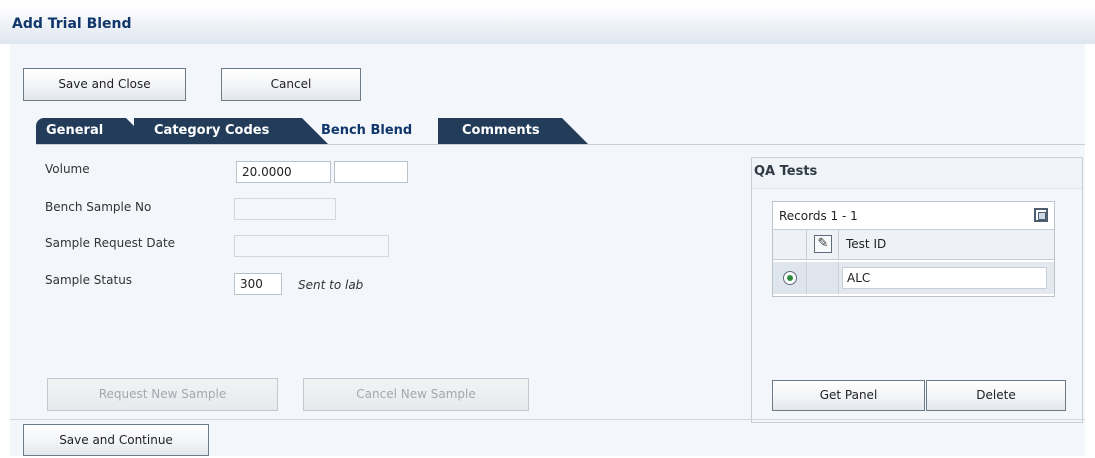 The width and height of the screenshot is (1095, 458). What do you see at coordinates (258, 284) in the screenshot?
I see `sample-status-input: 300` at bounding box center [258, 284].